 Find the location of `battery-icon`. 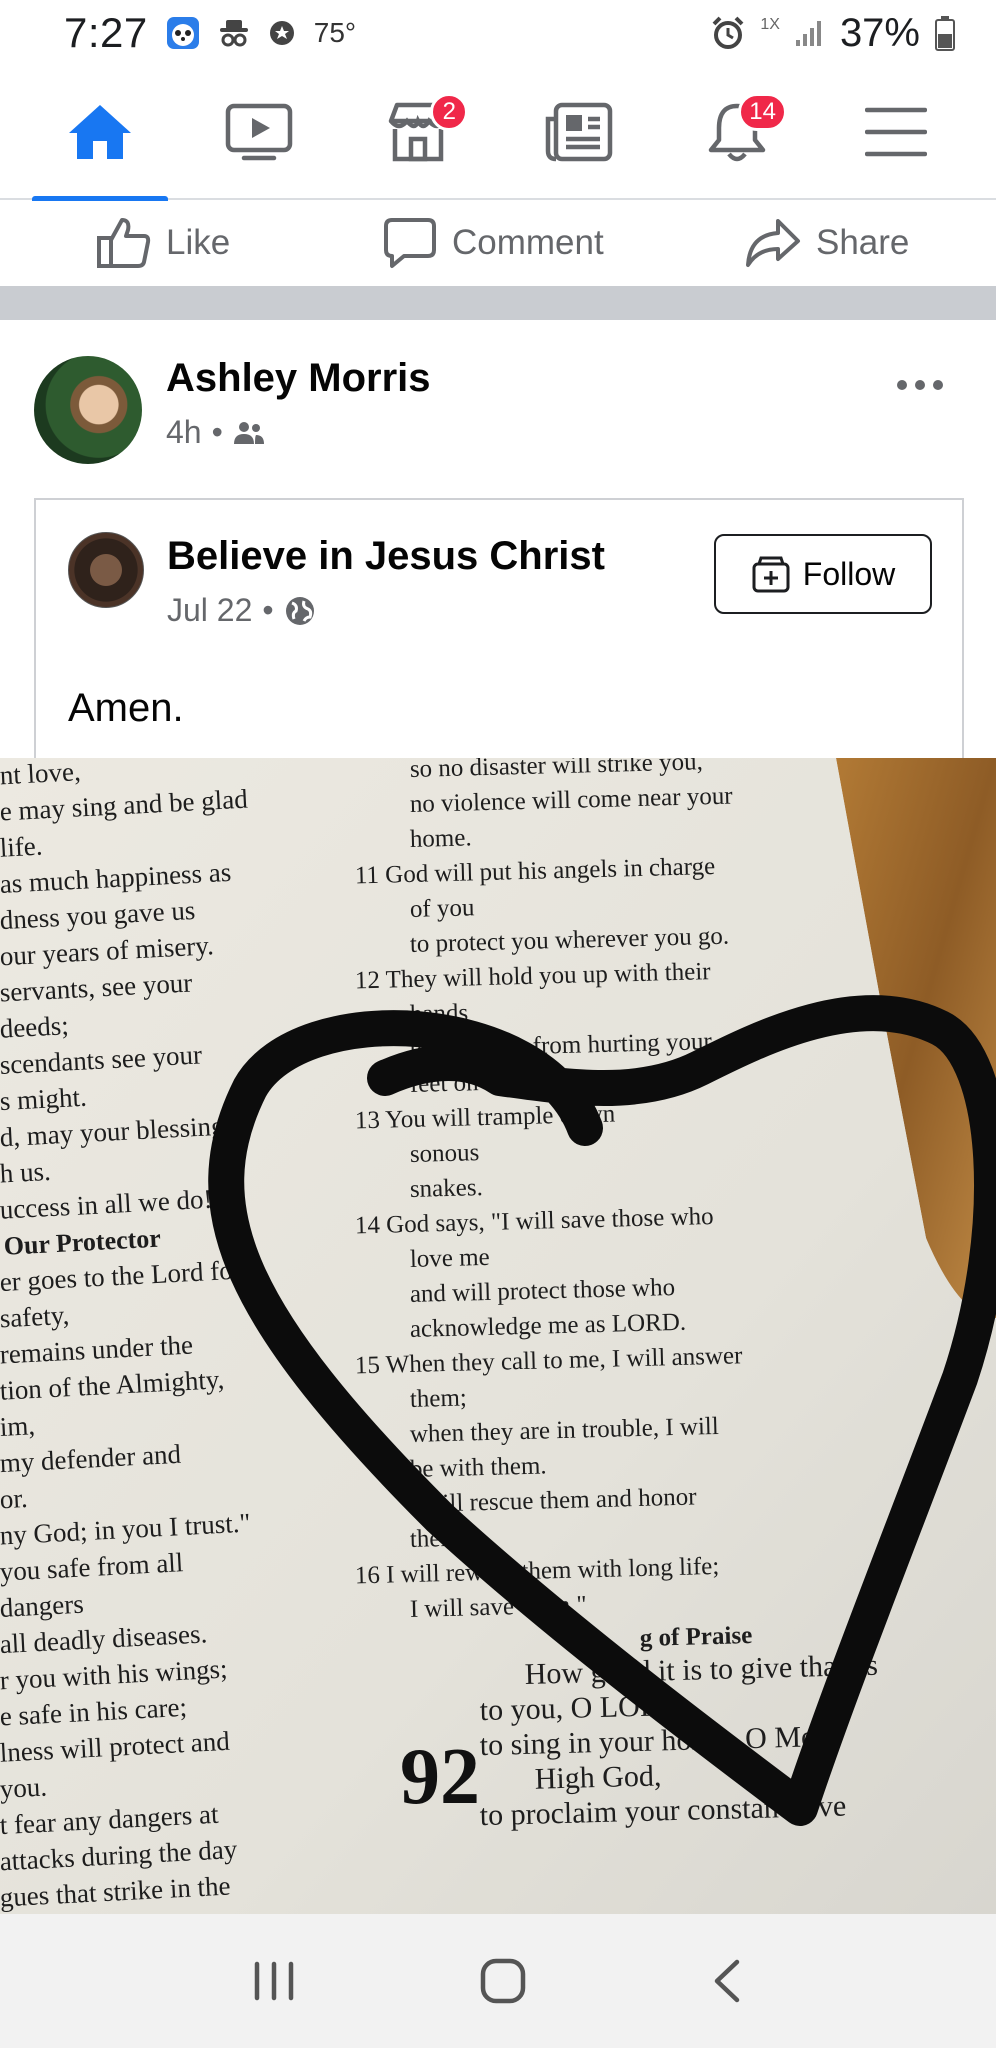

battery-icon is located at coordinates (945, 33).